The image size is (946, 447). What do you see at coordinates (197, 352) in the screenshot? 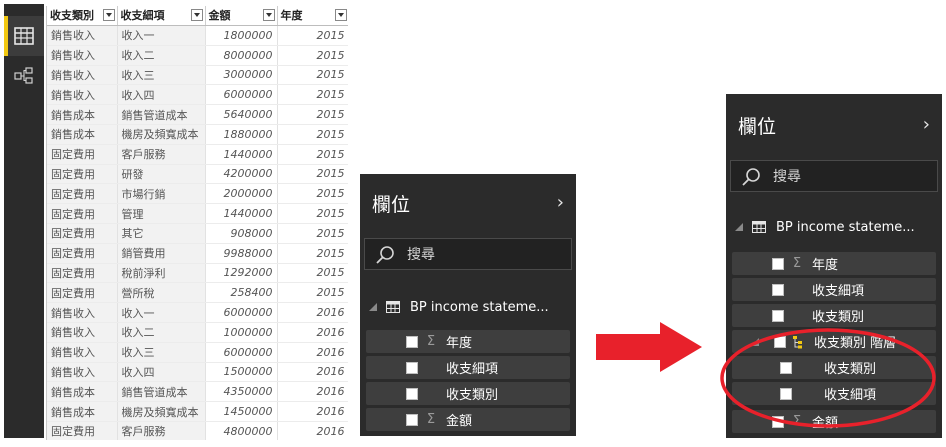
I see `table-row: 銷售收入 收入三 6000000 2016` at bounding box center [197, 352].